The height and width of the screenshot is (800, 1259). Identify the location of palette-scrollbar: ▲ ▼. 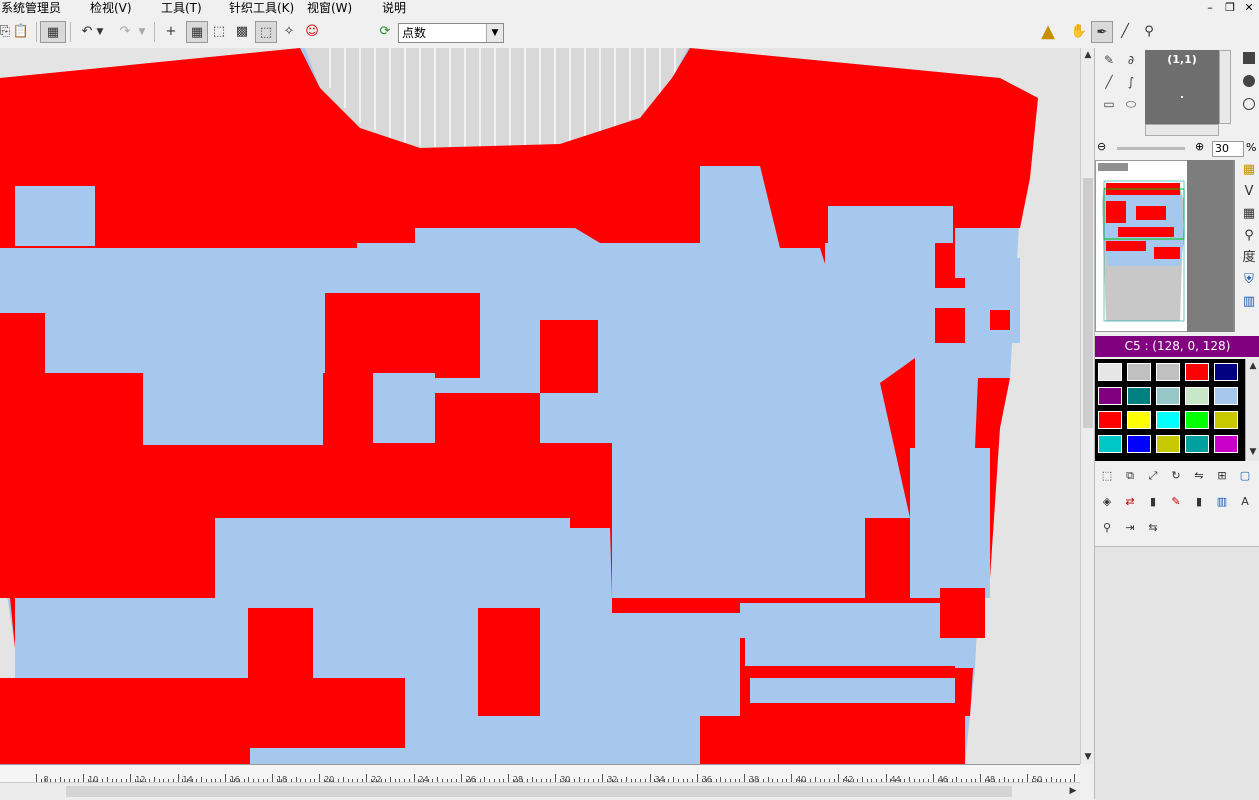
(1252, 410).